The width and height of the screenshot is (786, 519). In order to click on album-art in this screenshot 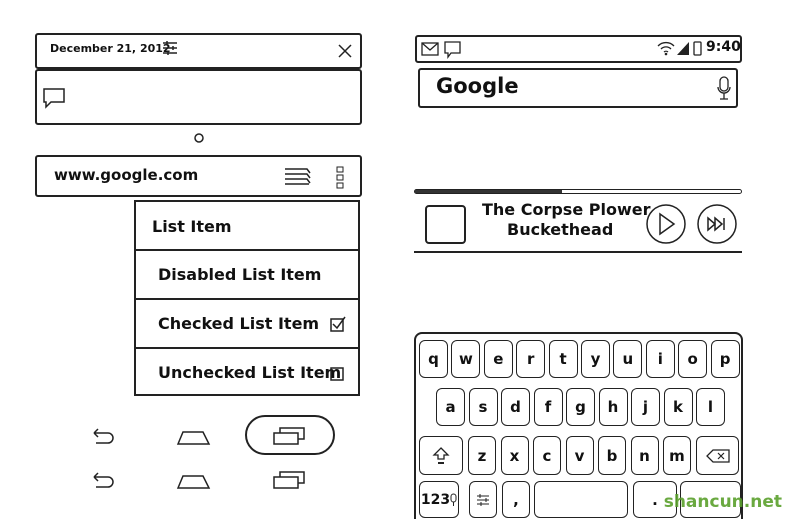, I will do `click(445, 224)`.